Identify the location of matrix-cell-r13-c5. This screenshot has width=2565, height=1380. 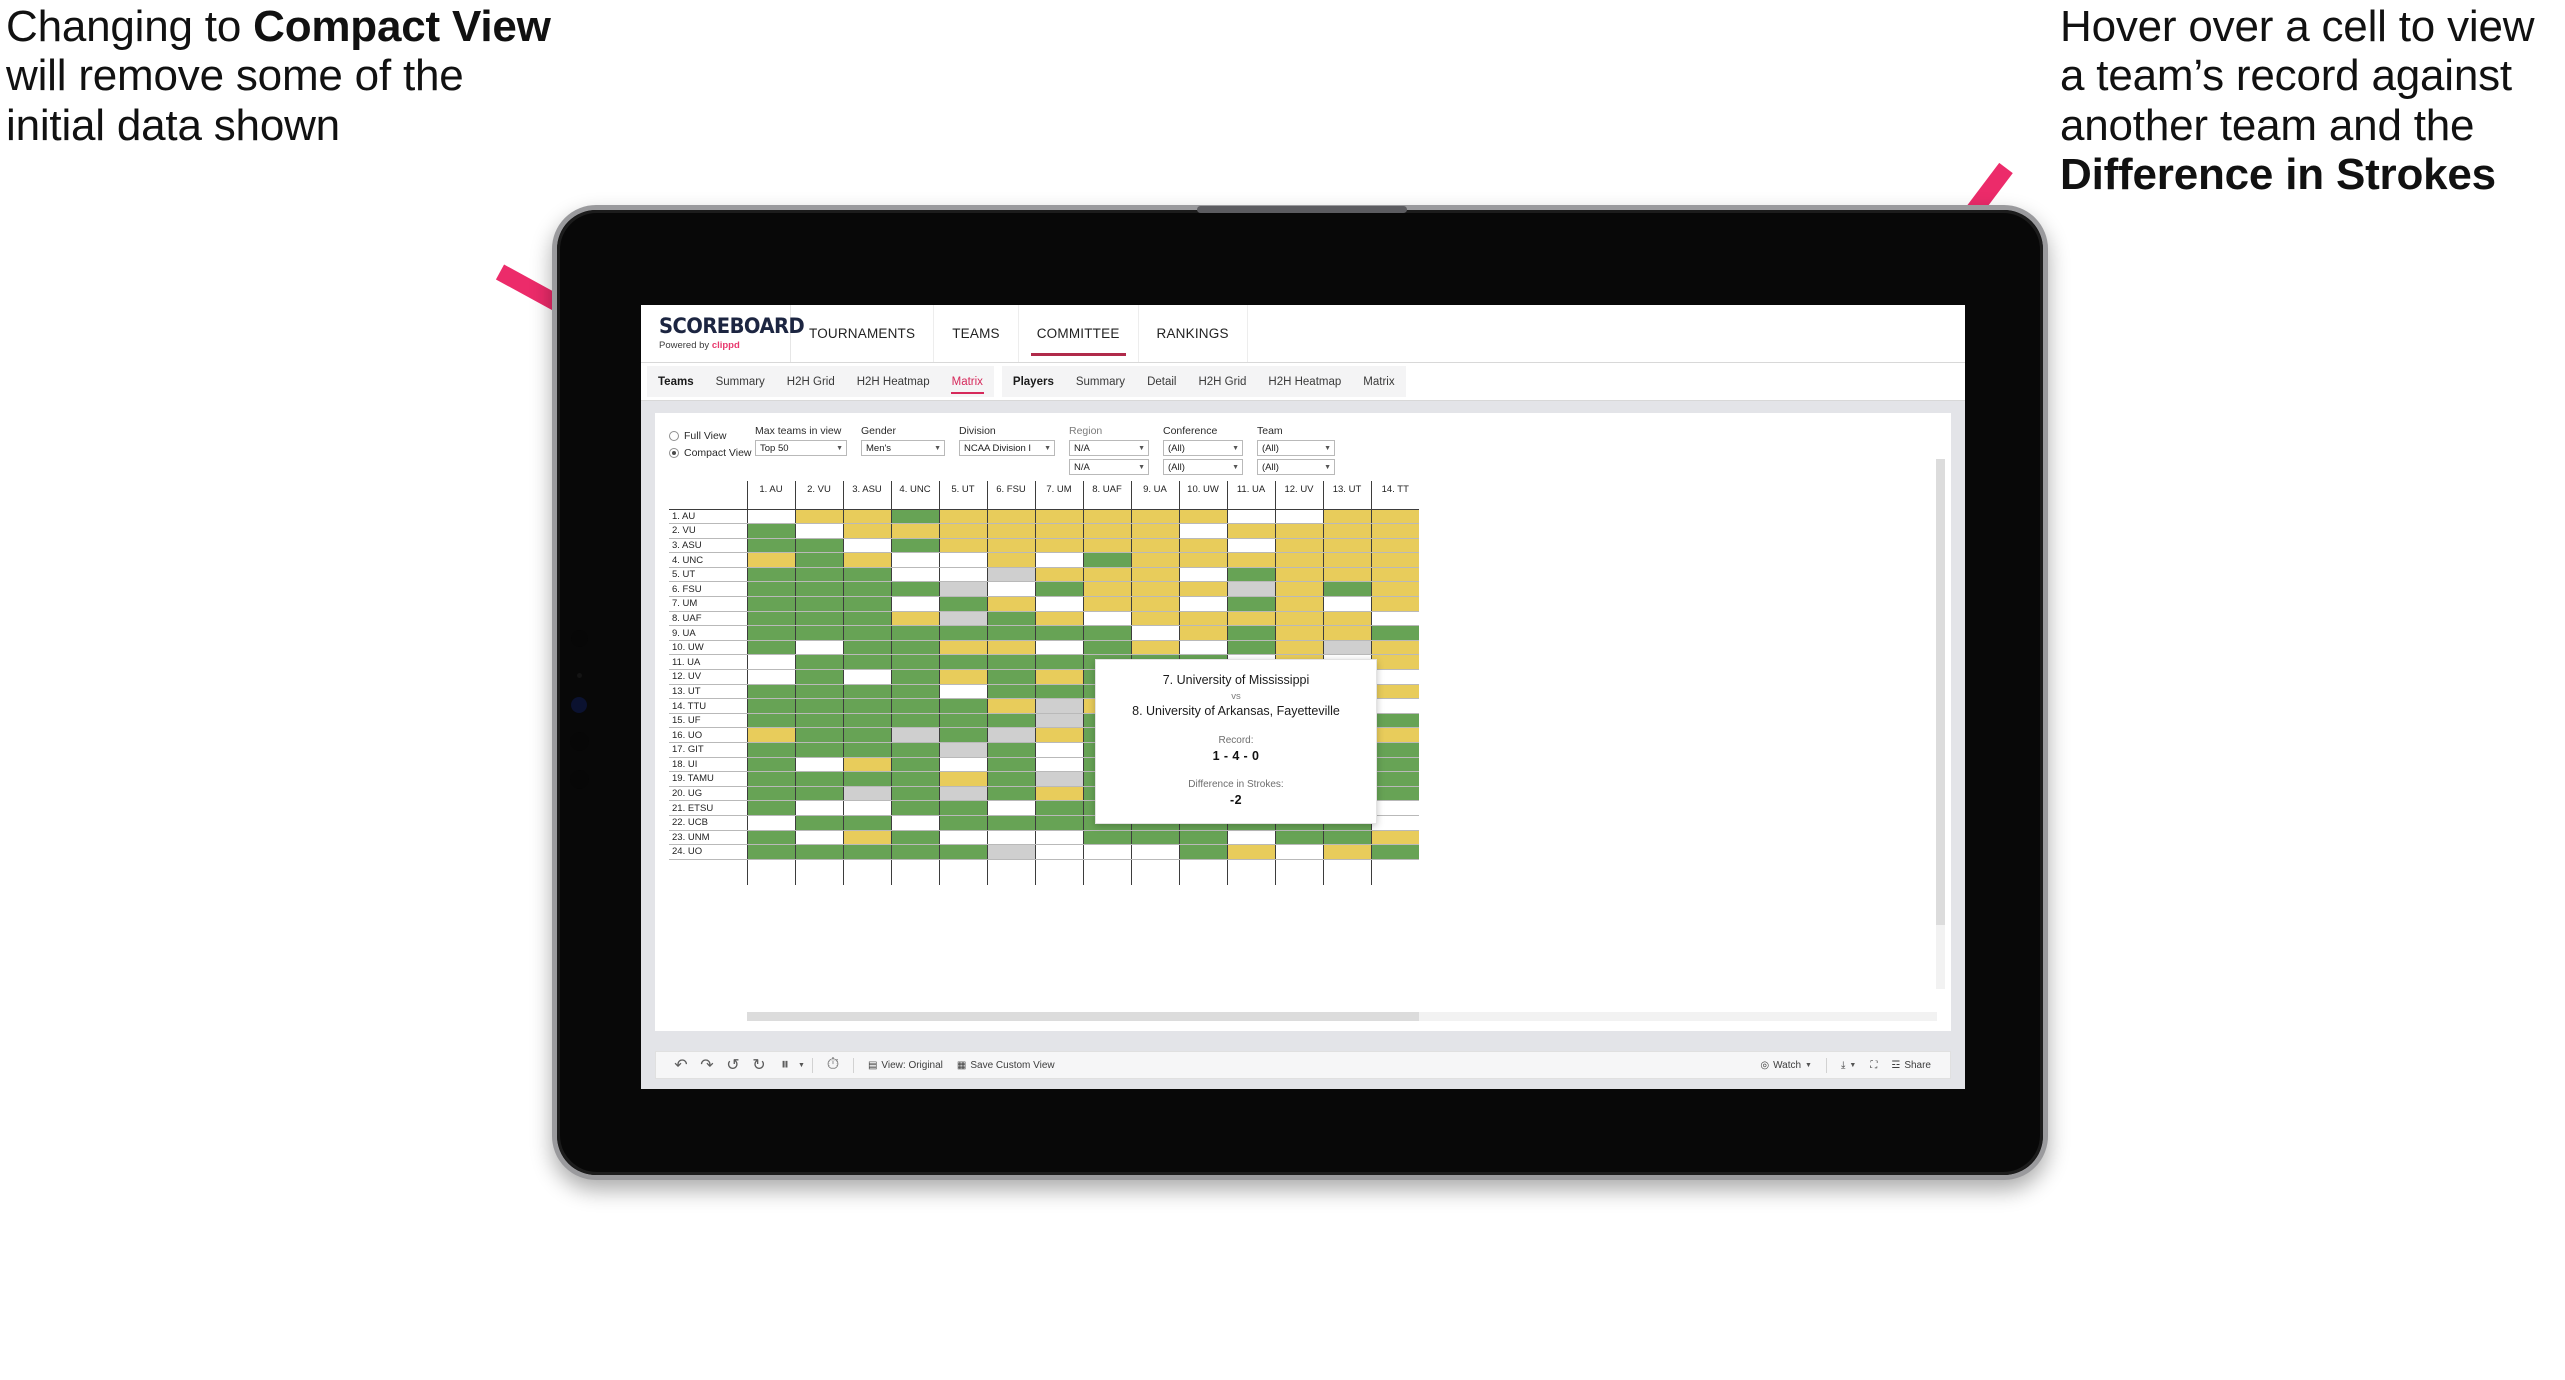
(962, 692).